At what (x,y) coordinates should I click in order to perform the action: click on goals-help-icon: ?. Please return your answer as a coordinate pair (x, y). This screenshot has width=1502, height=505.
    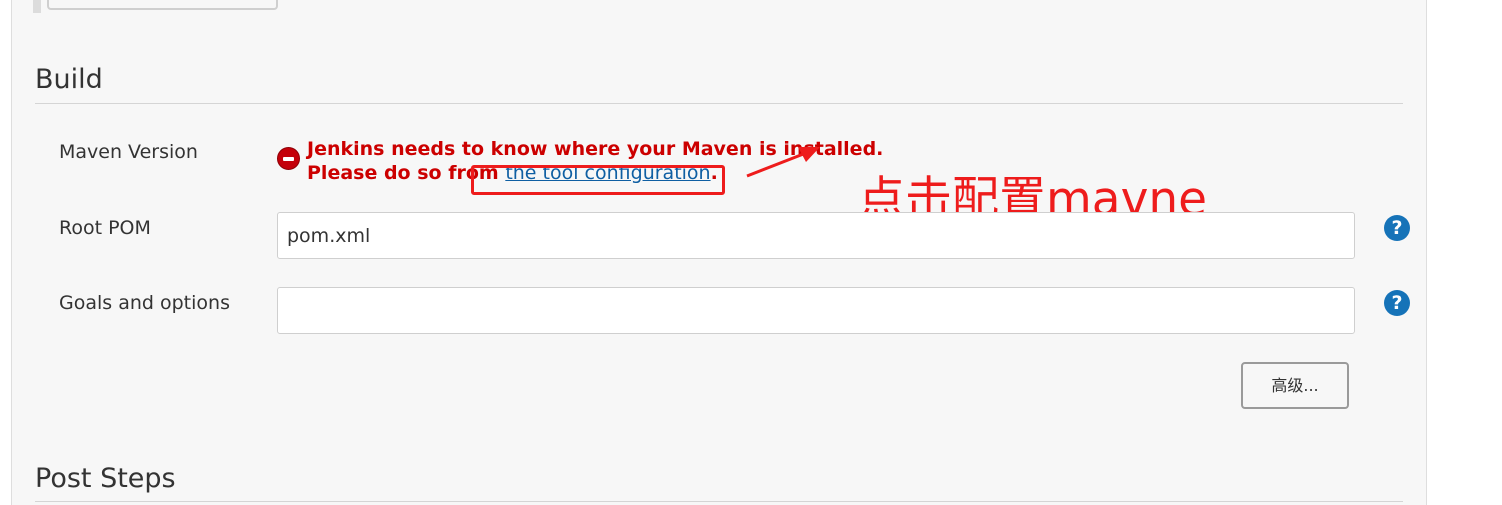
    Looking at the image, I should click on (1397, 303).